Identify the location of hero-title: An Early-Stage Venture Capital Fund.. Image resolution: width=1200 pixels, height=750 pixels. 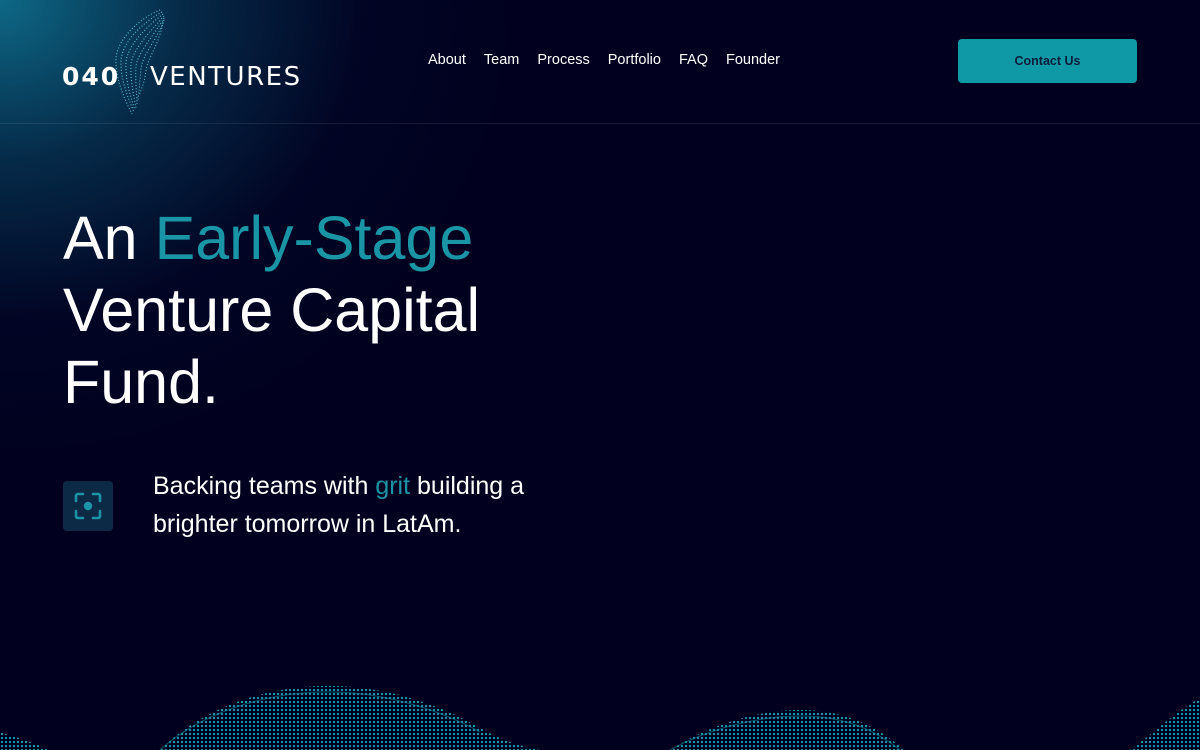
(271, 310).